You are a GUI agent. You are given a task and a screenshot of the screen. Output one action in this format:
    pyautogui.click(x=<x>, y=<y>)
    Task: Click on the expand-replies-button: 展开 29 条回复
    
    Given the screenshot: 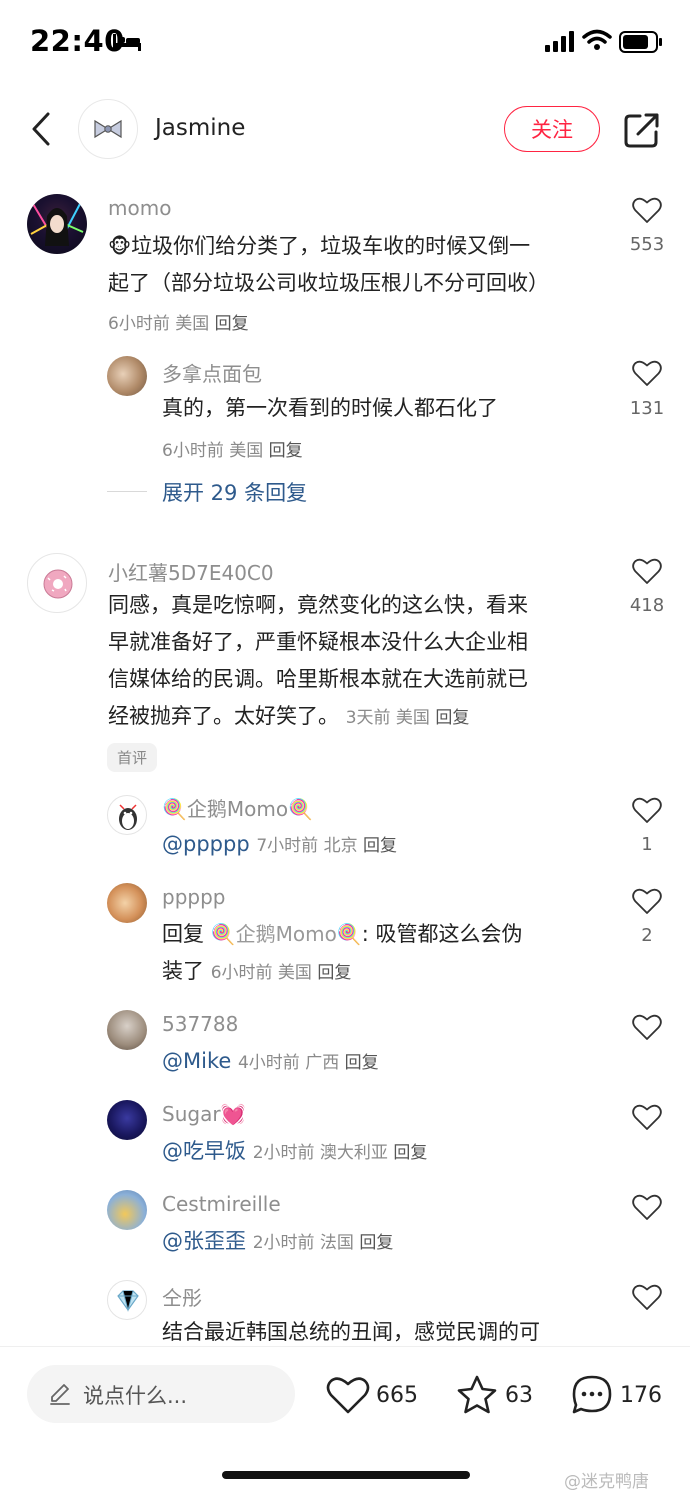 What is the action you would take?
    pyautogui.click(x=234, y=492)
    